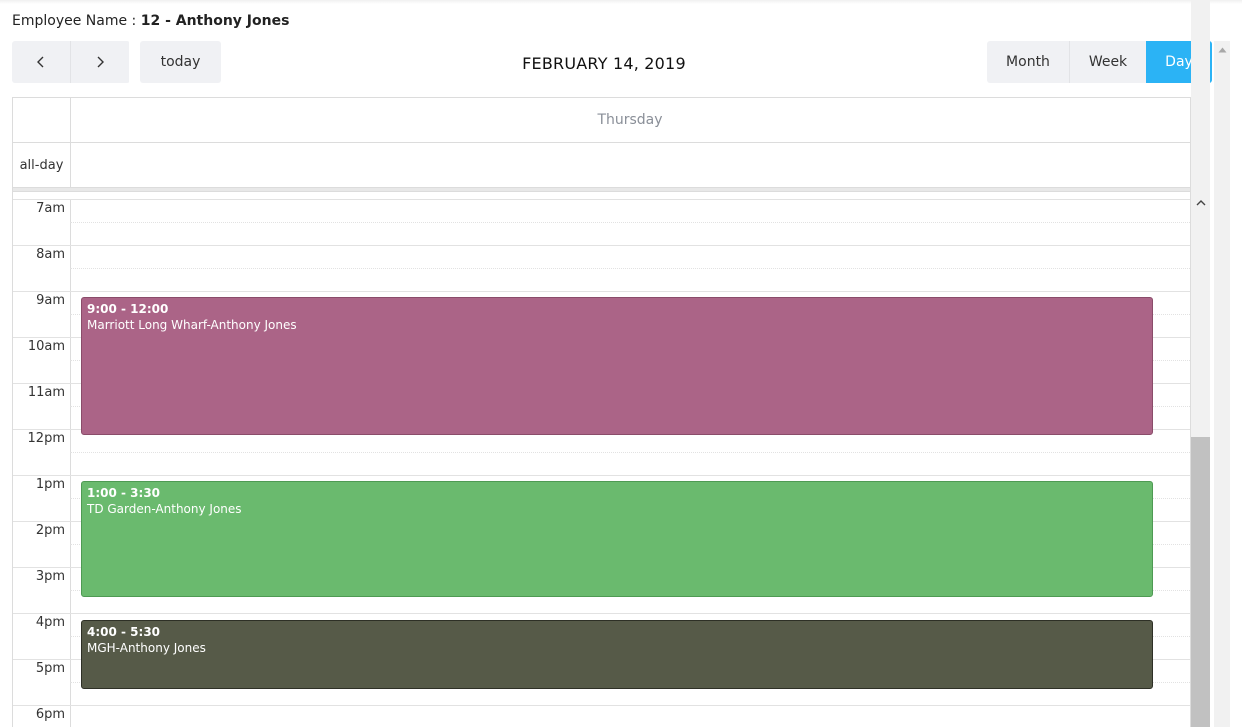  I want to click on header-gutter, so click(42, 120).